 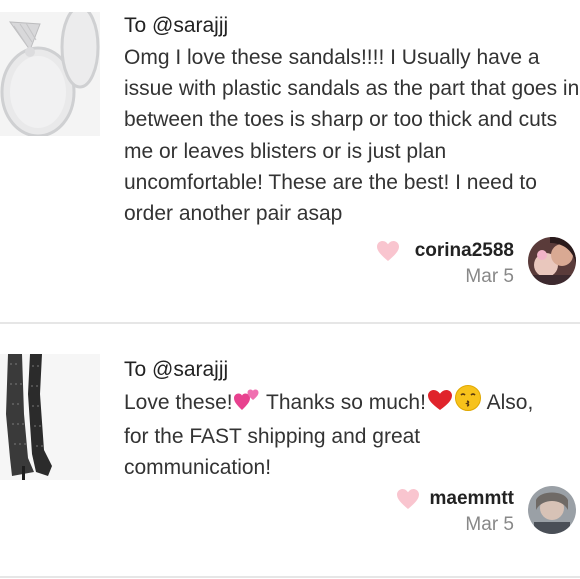 I want to click on red-heart-emoji-icon, so click(x=440, y=404).